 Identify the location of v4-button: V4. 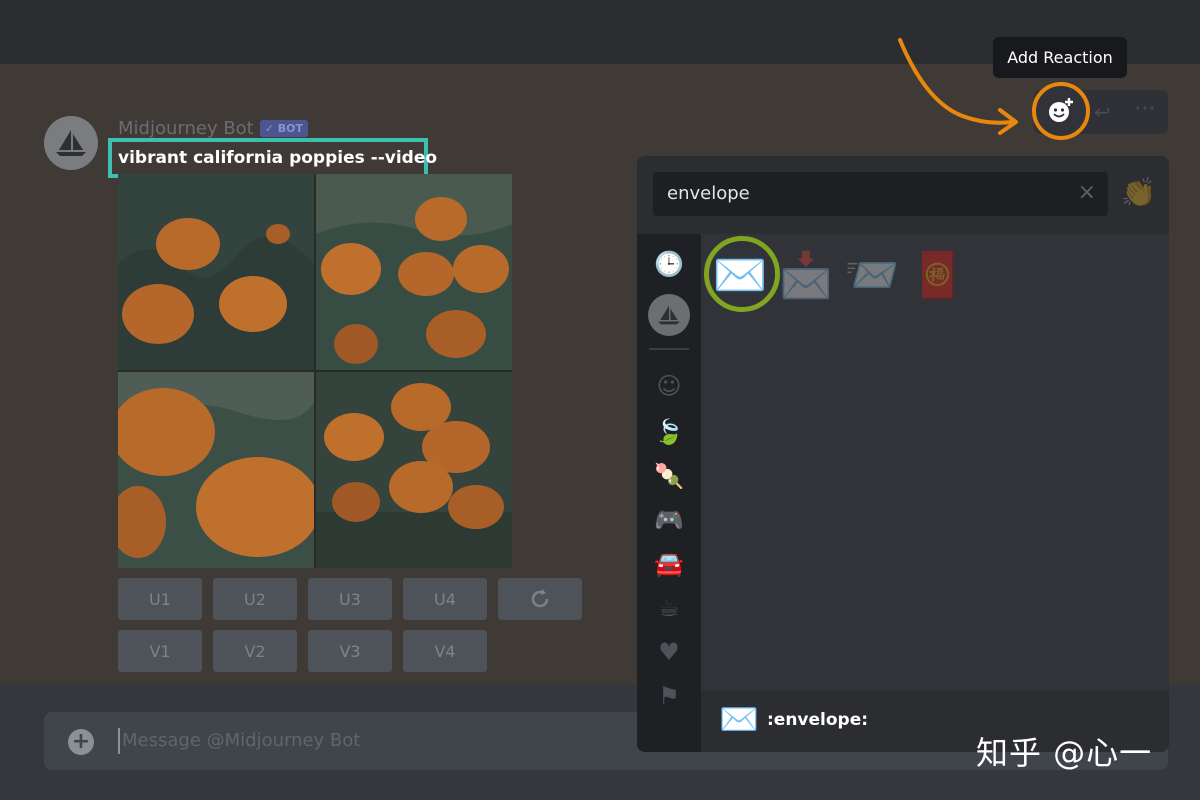
(445, 651).